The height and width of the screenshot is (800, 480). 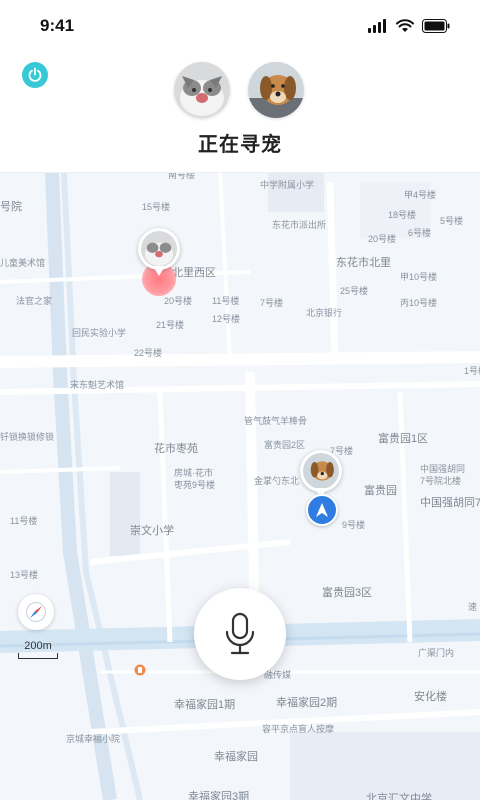 What do you see at coordinates (402, 215) in the screenshot?
I see `map-label: 18号楼` at bounding box center [402, 215].